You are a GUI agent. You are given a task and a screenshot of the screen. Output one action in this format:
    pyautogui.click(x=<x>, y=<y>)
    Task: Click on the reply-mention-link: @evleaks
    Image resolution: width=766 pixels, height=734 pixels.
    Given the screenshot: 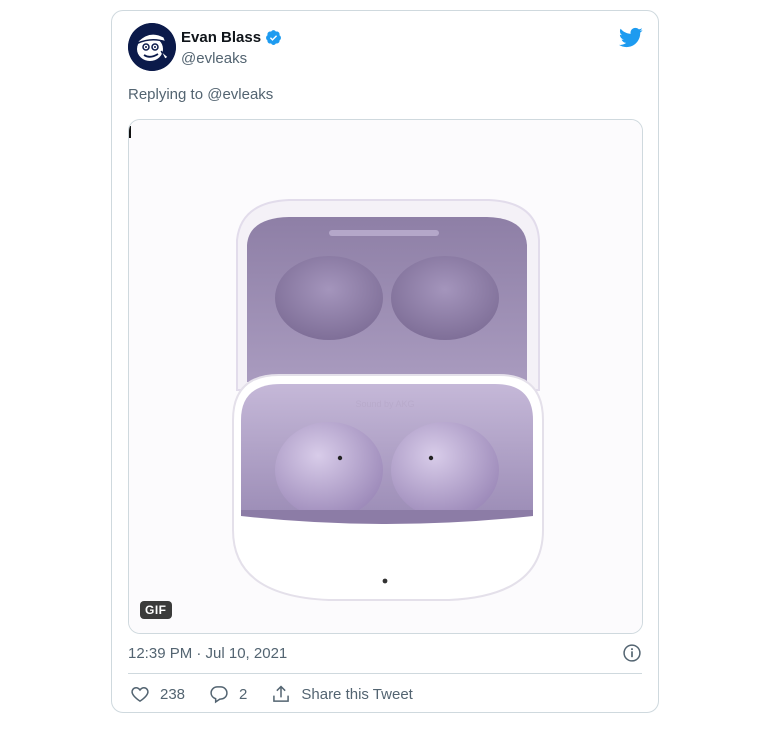 What is the action you would take?
    pyautogui.click(x=240, y=94)
    